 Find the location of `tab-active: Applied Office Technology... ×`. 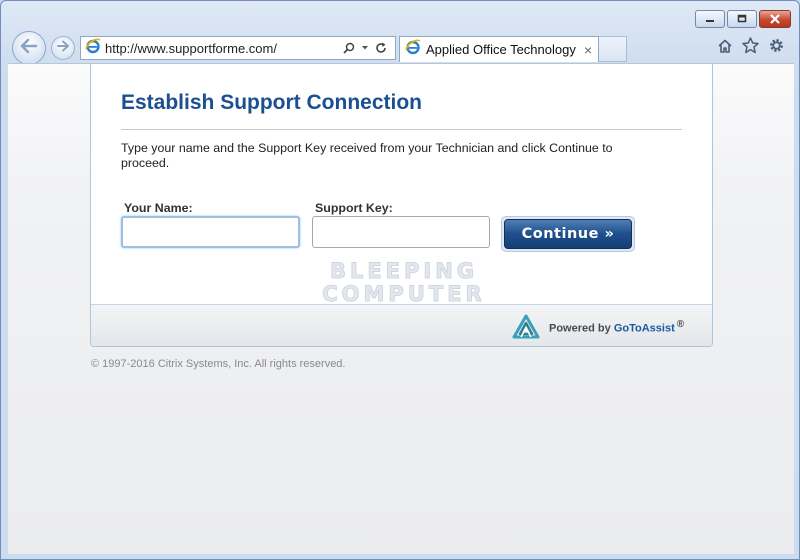

tab-active: Applied Office Technology... × is located at coordinates (499, 49).